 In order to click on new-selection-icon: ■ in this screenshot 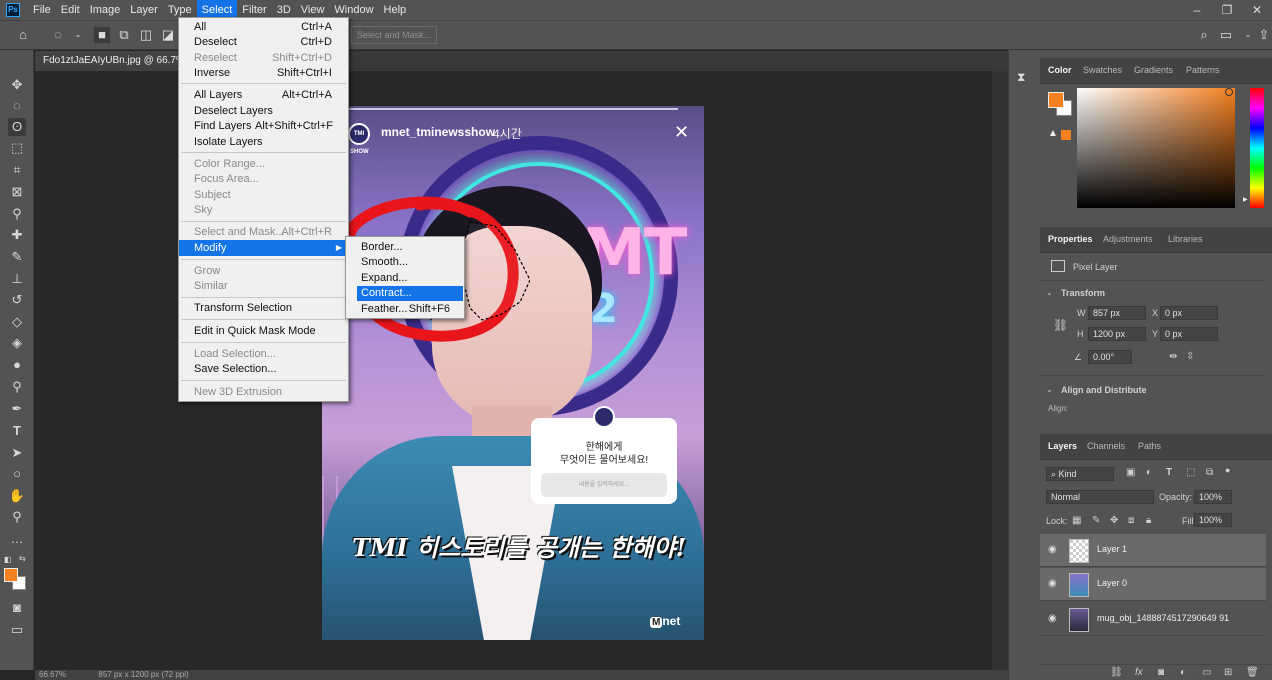, I will do `click(102, 35)`.